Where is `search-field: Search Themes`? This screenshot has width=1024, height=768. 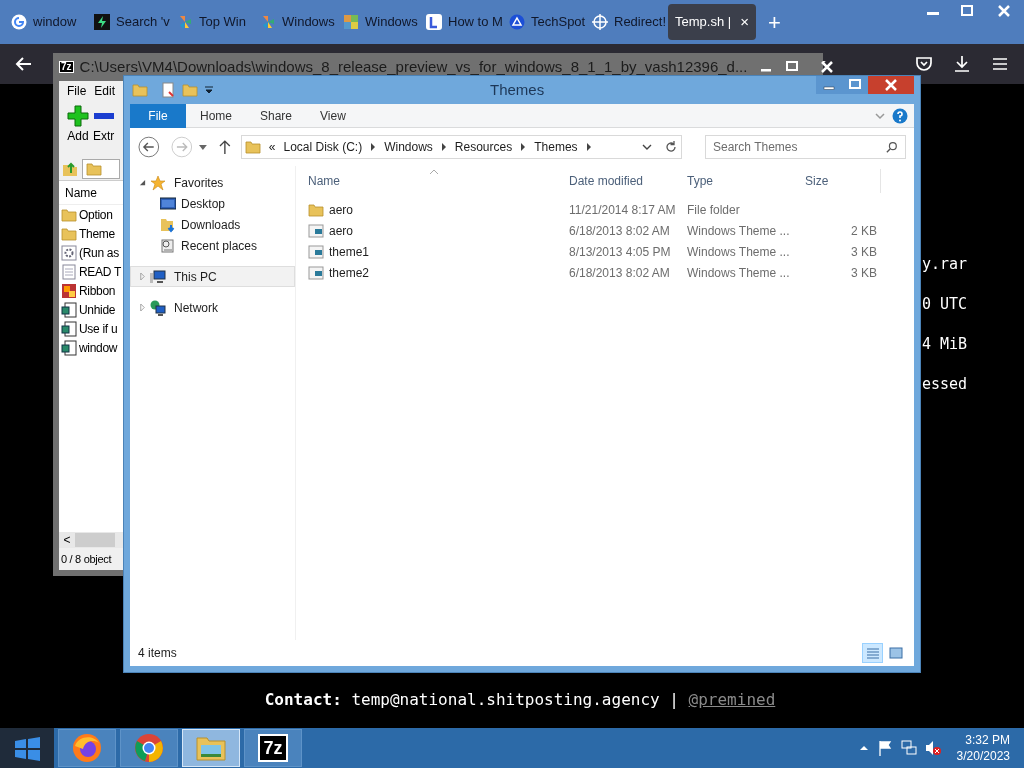 search-field: Search Themes is located at coordinates (805, 147).